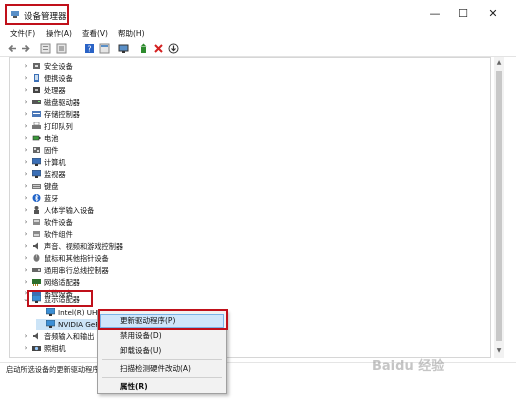 The width and height of the screenshot is (516, 401). What do you see at coordinates (173, 48) in the screenshot?
I see `scan-download-icon` at bounding box center [173, 48].